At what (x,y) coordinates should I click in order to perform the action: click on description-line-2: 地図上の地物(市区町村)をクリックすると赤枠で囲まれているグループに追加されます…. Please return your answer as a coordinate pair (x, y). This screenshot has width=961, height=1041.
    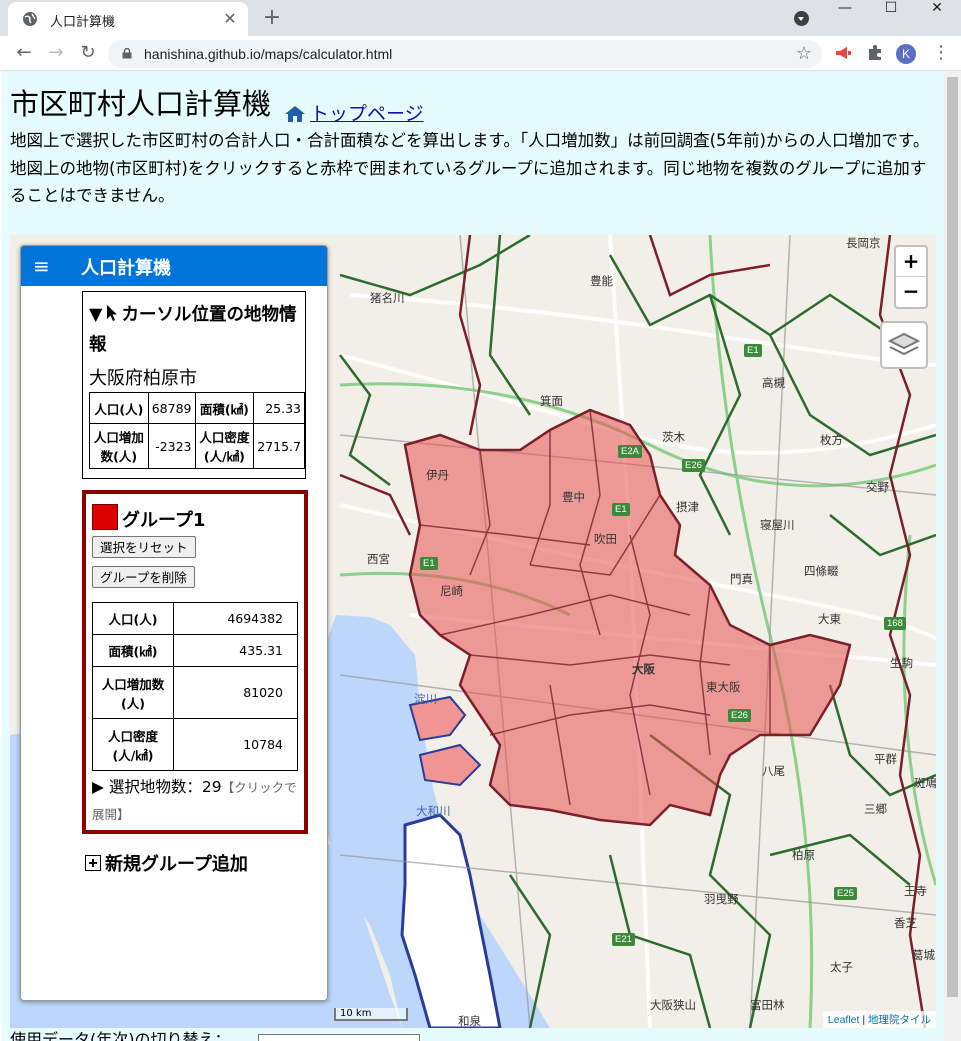
    Looking at the image, I should click on (468, 182).